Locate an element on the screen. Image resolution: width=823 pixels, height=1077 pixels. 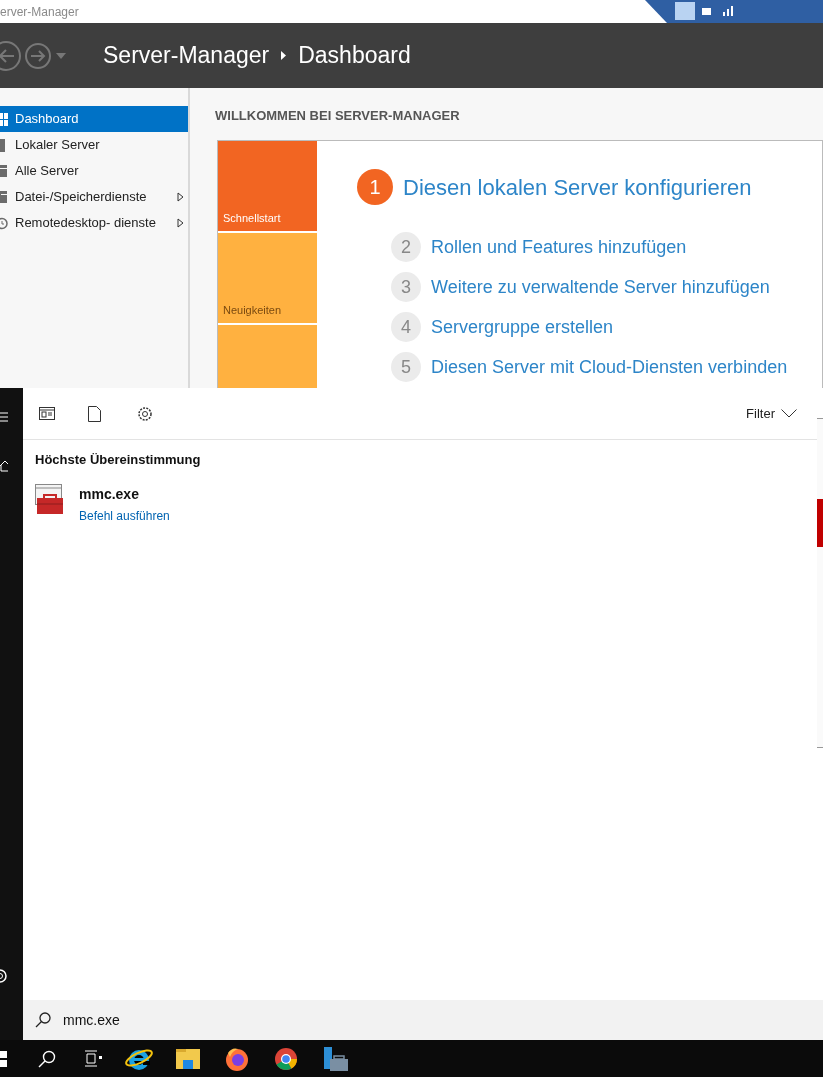
section-heading: Höchste Übereinstimmung is located at coordinates (118, 460).